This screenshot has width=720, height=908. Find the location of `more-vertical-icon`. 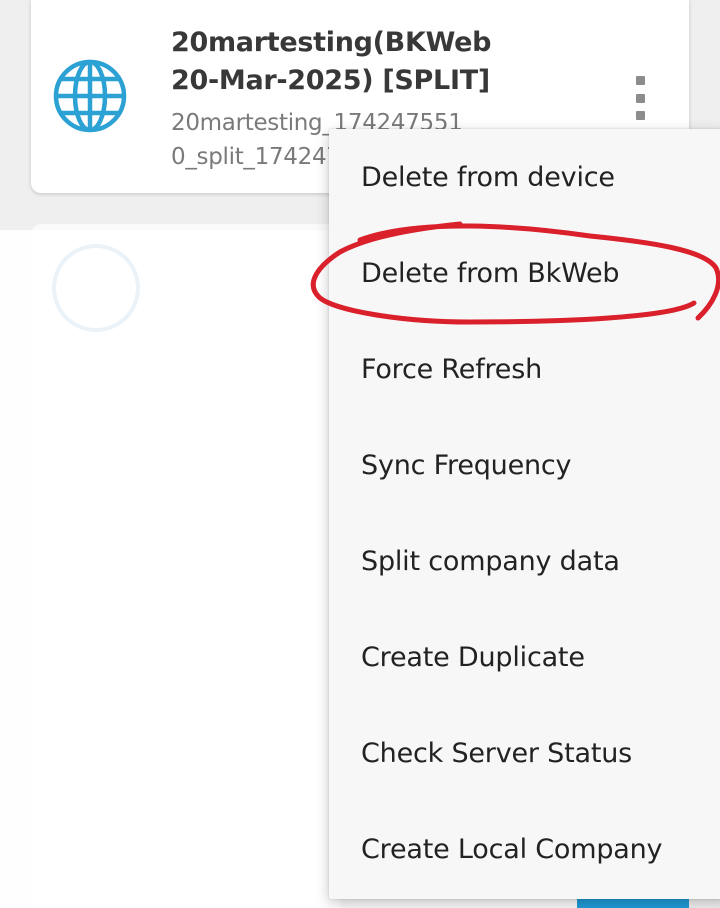

more-vertical-icon is located at coordinates (640, 98).